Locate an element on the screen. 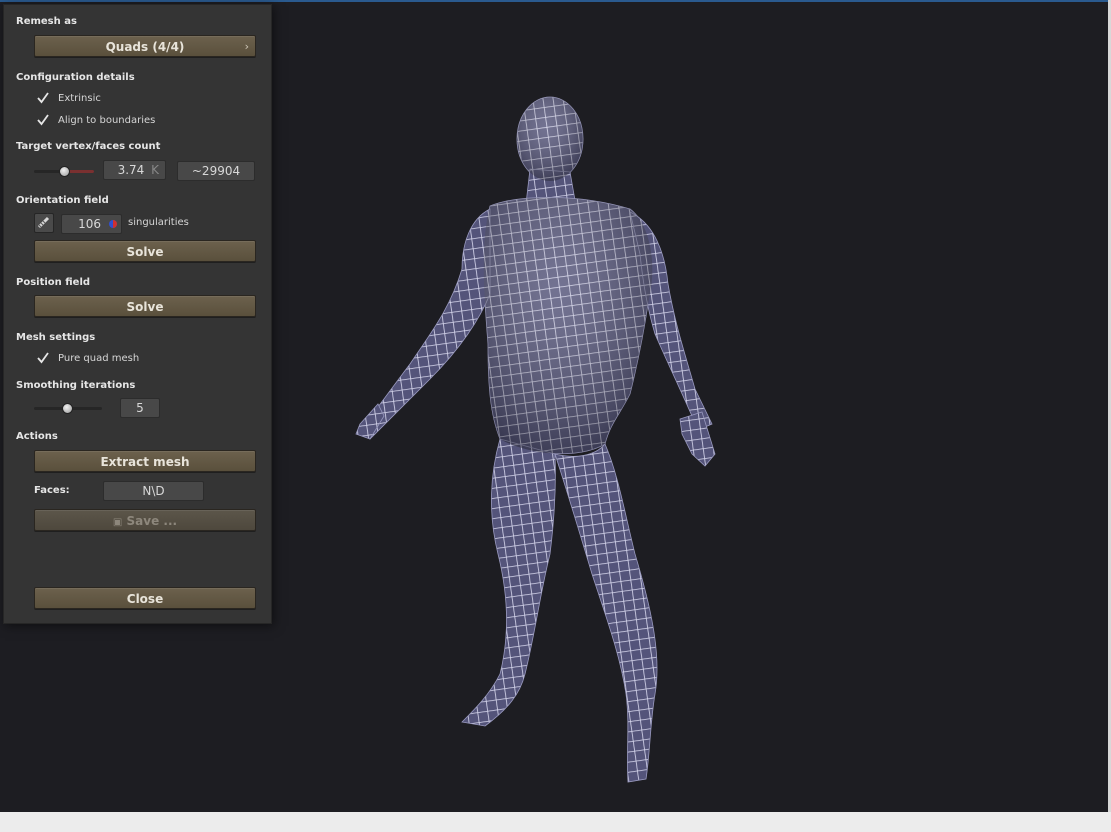  target-count-label: Target vertex/faces count is located at coordinates (88, 146).